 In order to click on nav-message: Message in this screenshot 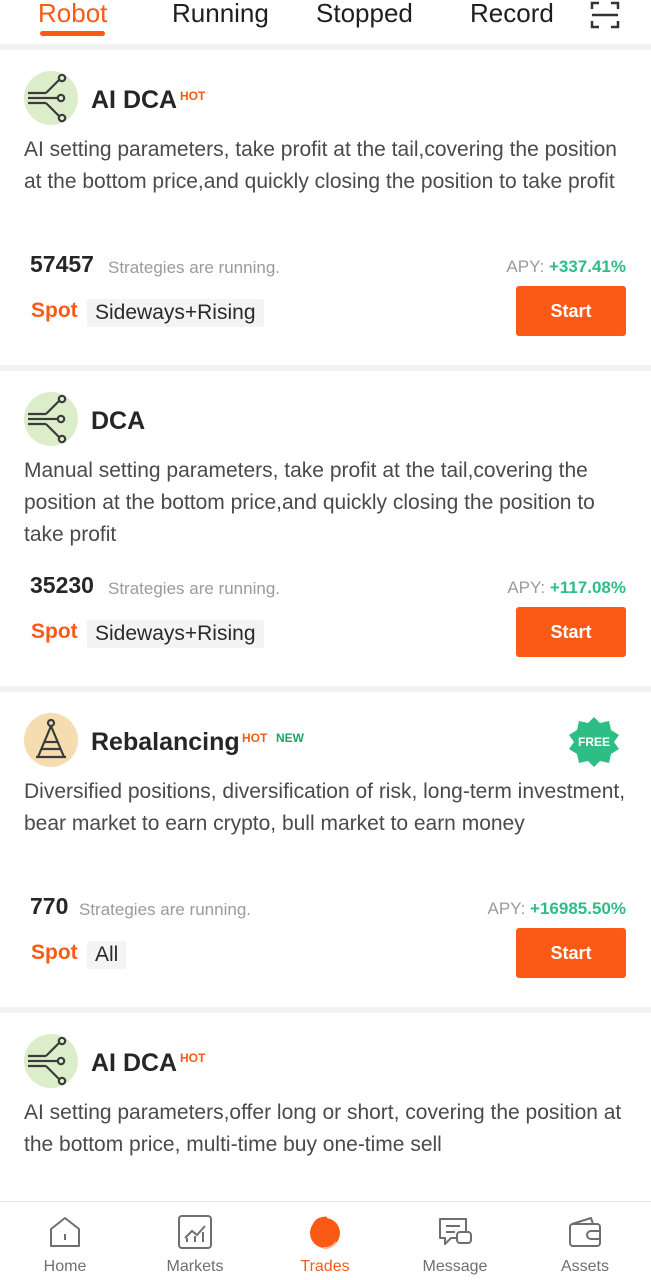, I will do `click(455, 1241)`.